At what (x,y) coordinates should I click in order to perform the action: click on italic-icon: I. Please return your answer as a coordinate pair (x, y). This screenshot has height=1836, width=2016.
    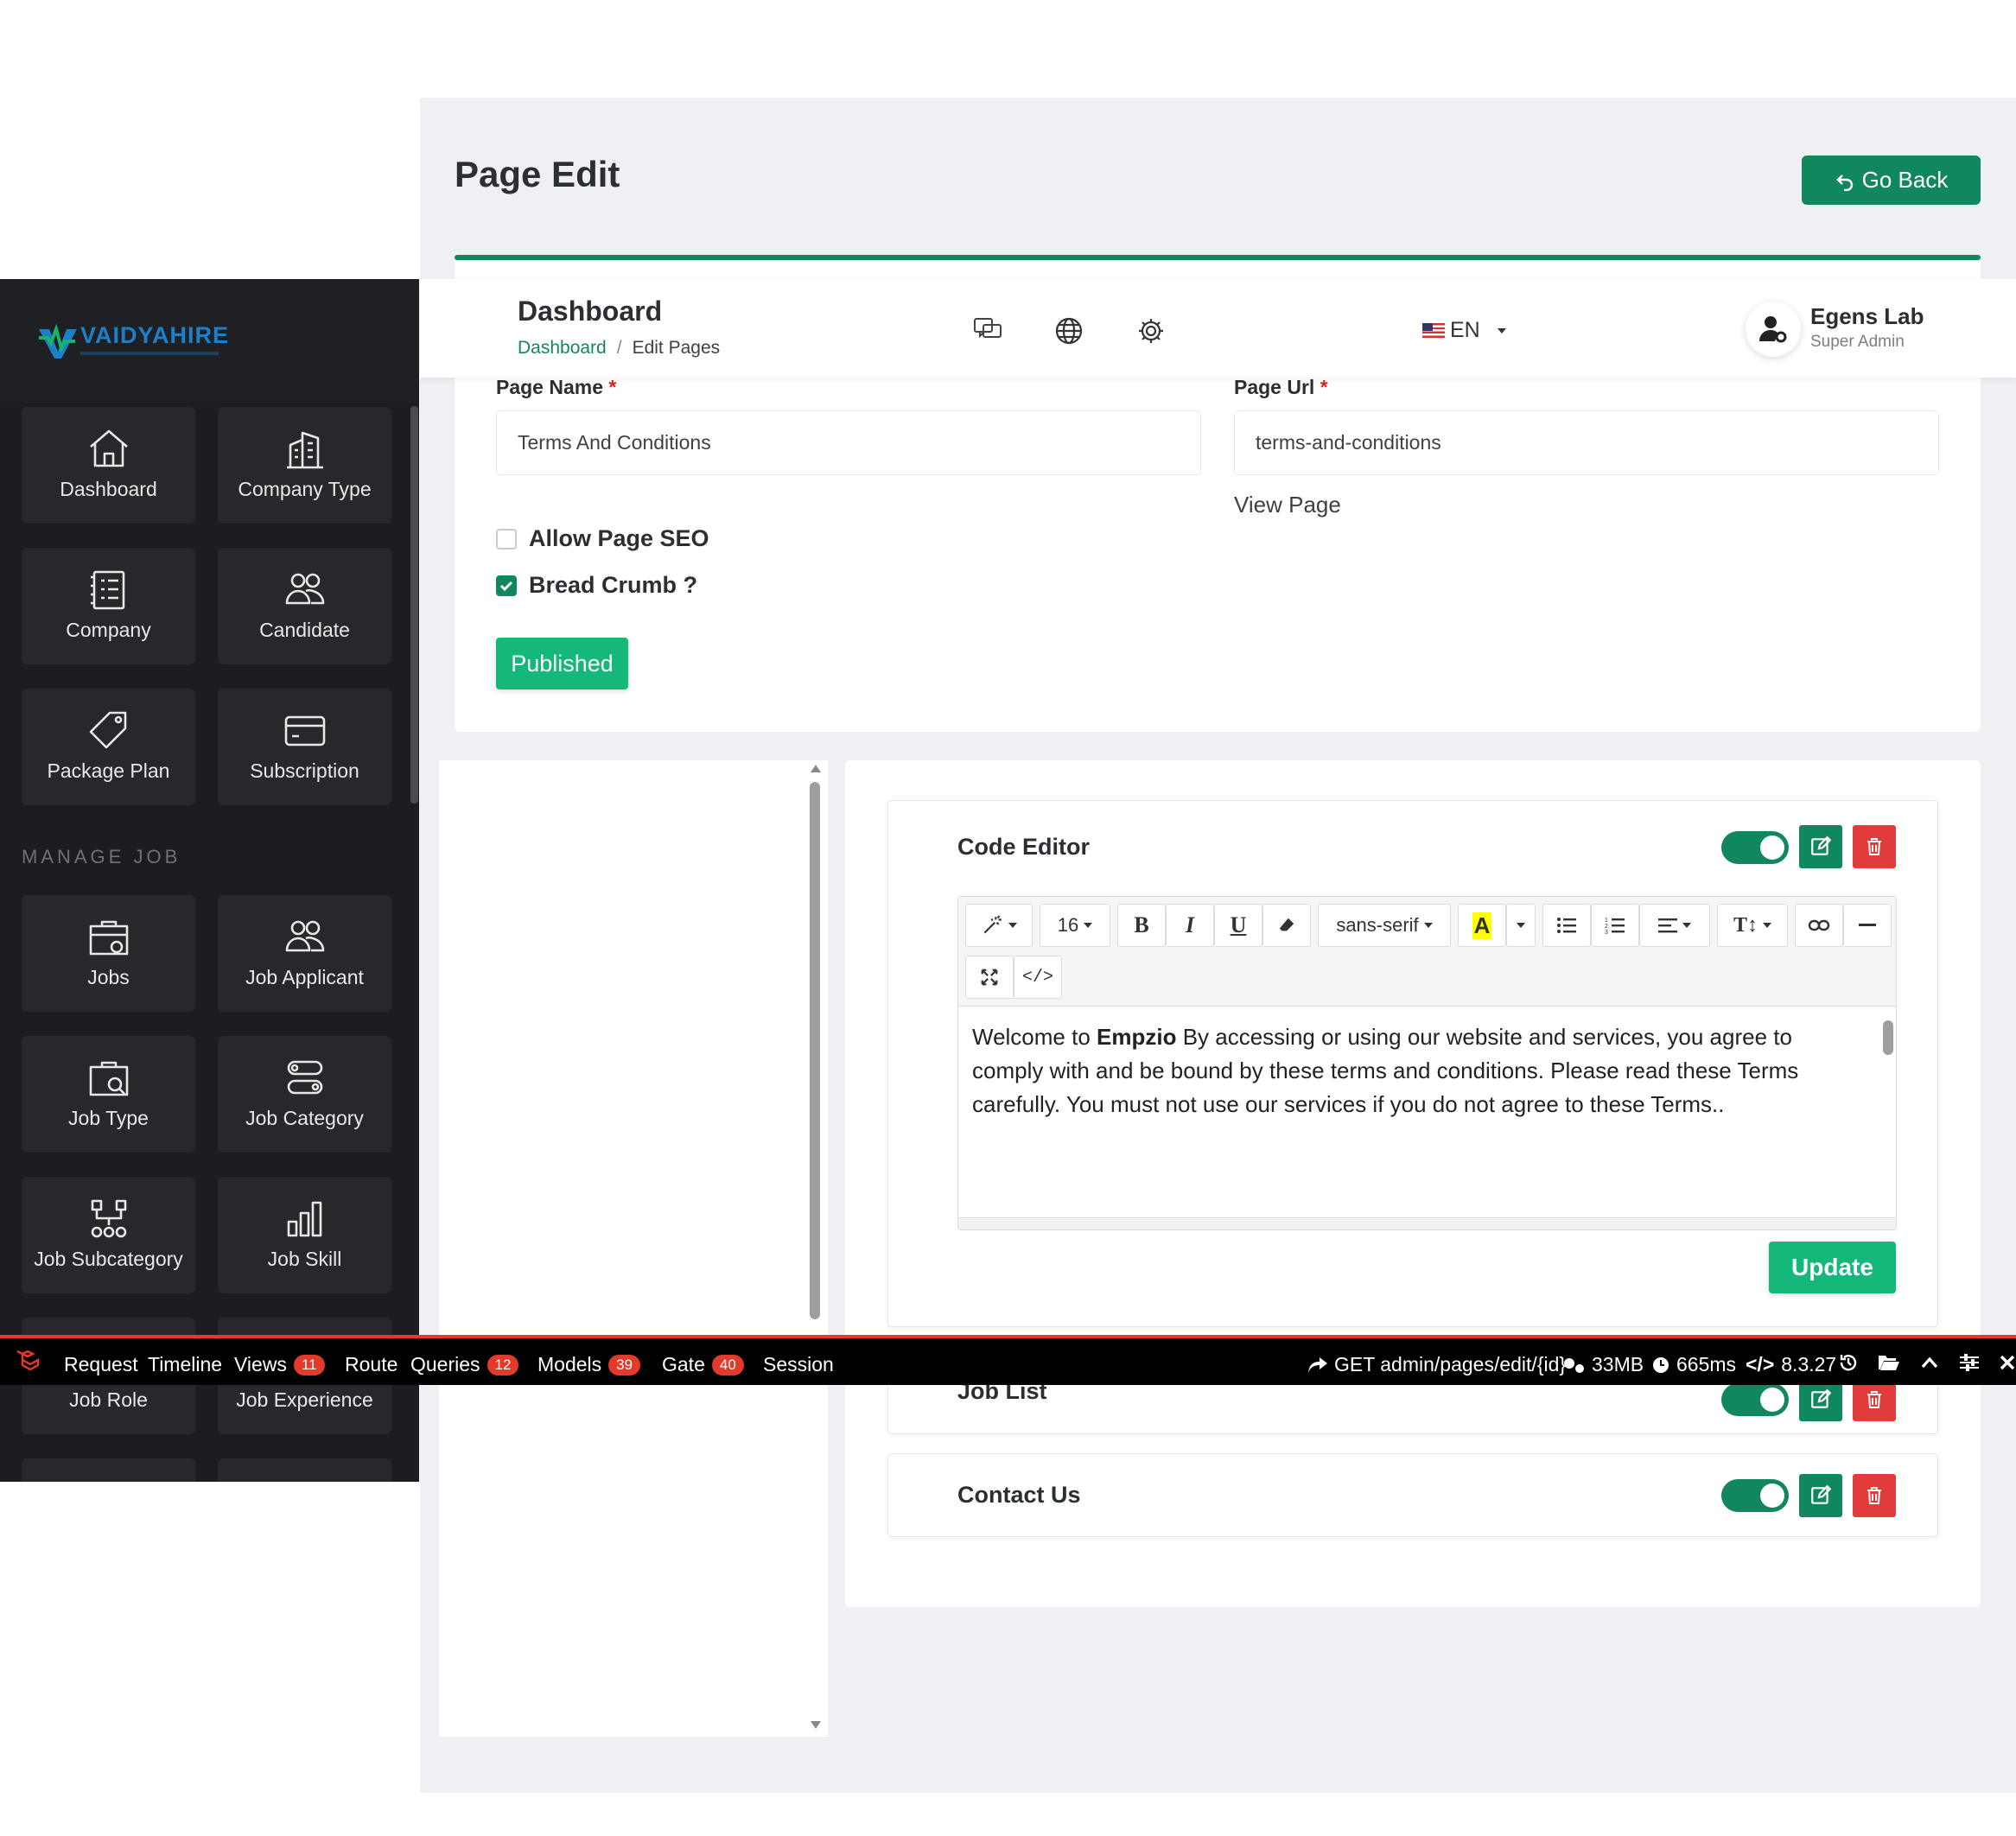
    Looking at the image, I should click on (1190, 925).